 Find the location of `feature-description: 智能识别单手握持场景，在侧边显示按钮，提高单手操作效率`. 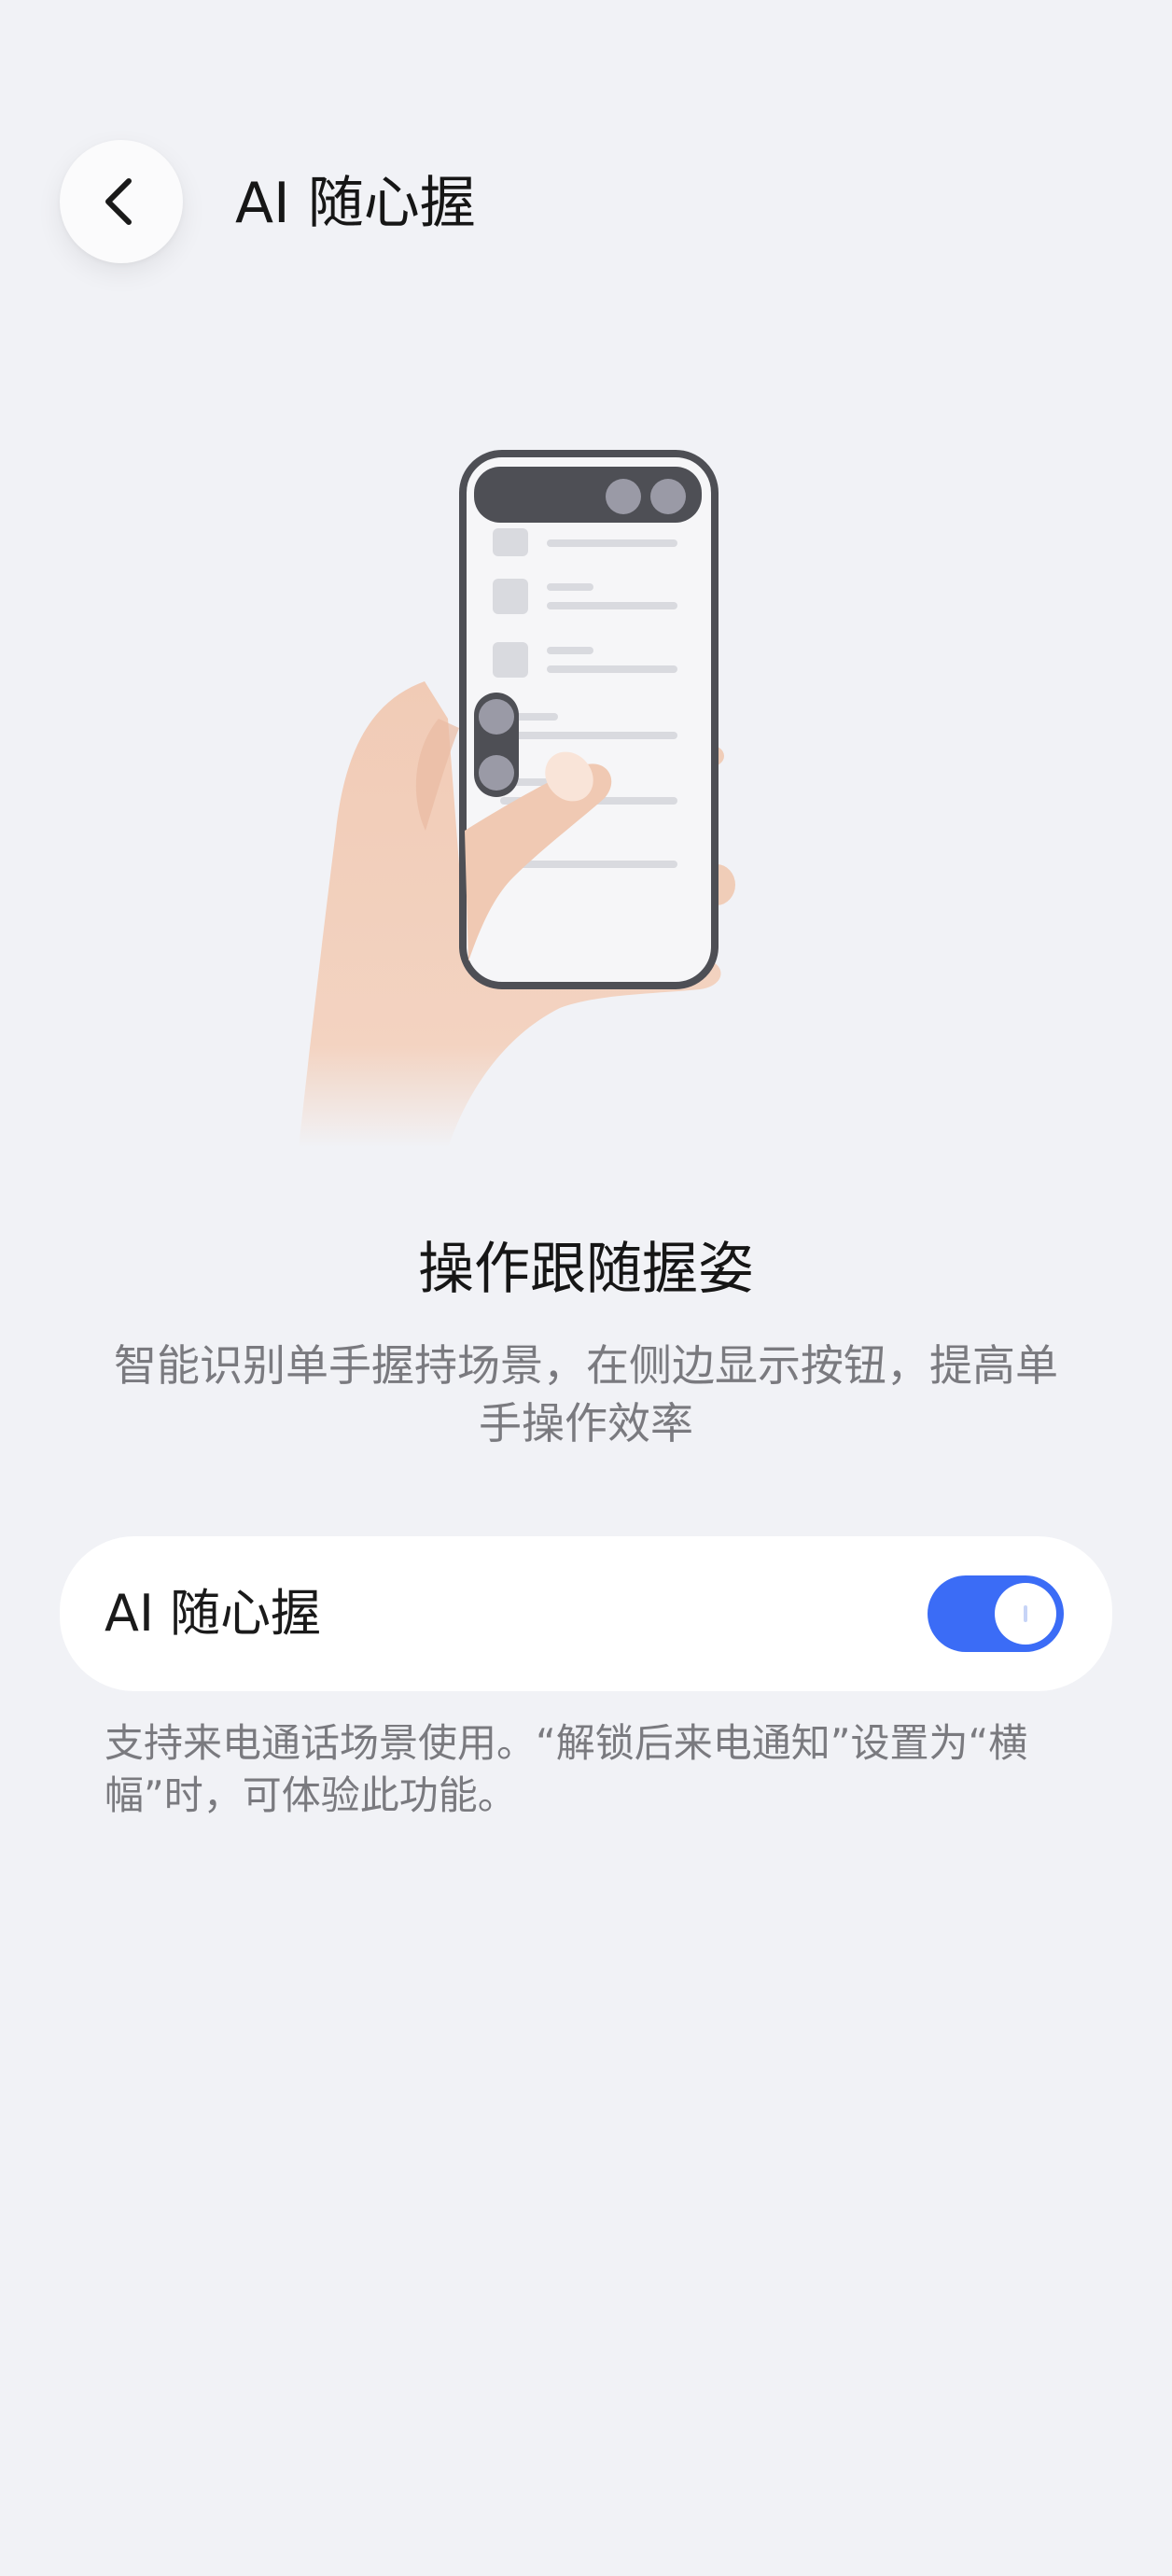

feature-description: 智能识别单手握持场景，在侧边显示按钮，提高单手操作效率 is located at coordinates (586, 1394).